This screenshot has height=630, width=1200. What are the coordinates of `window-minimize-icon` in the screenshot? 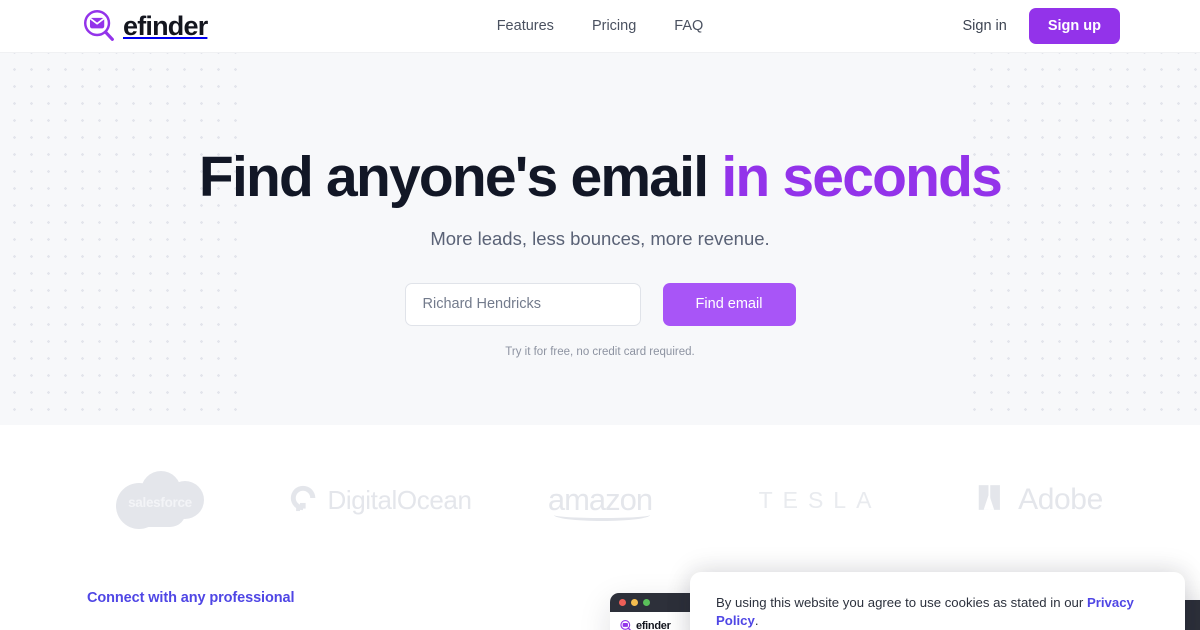 It's located at (634, 602).